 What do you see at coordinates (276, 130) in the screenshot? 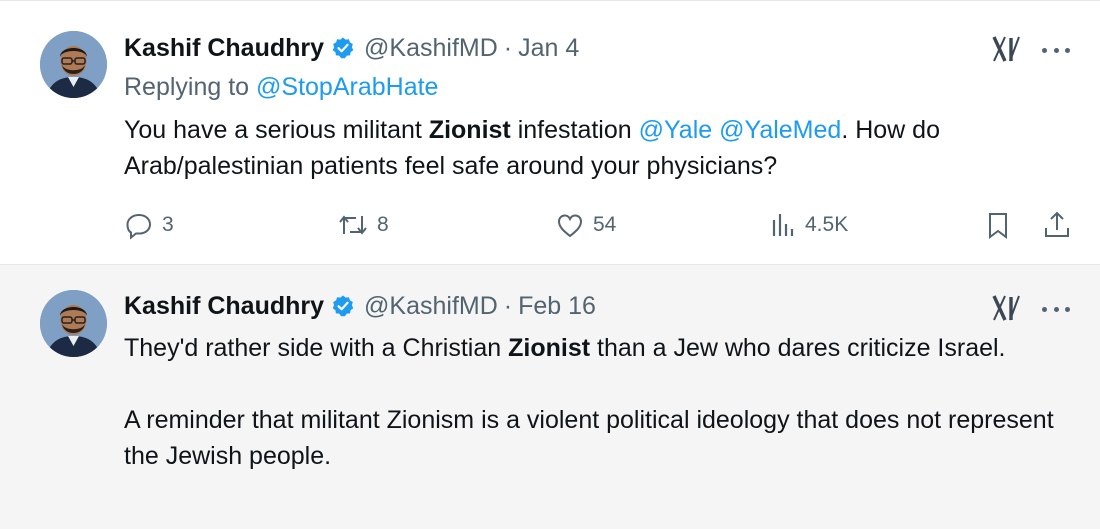
I see `tweet-text-part: You have a serious militant` at bounding box center [276, 130].